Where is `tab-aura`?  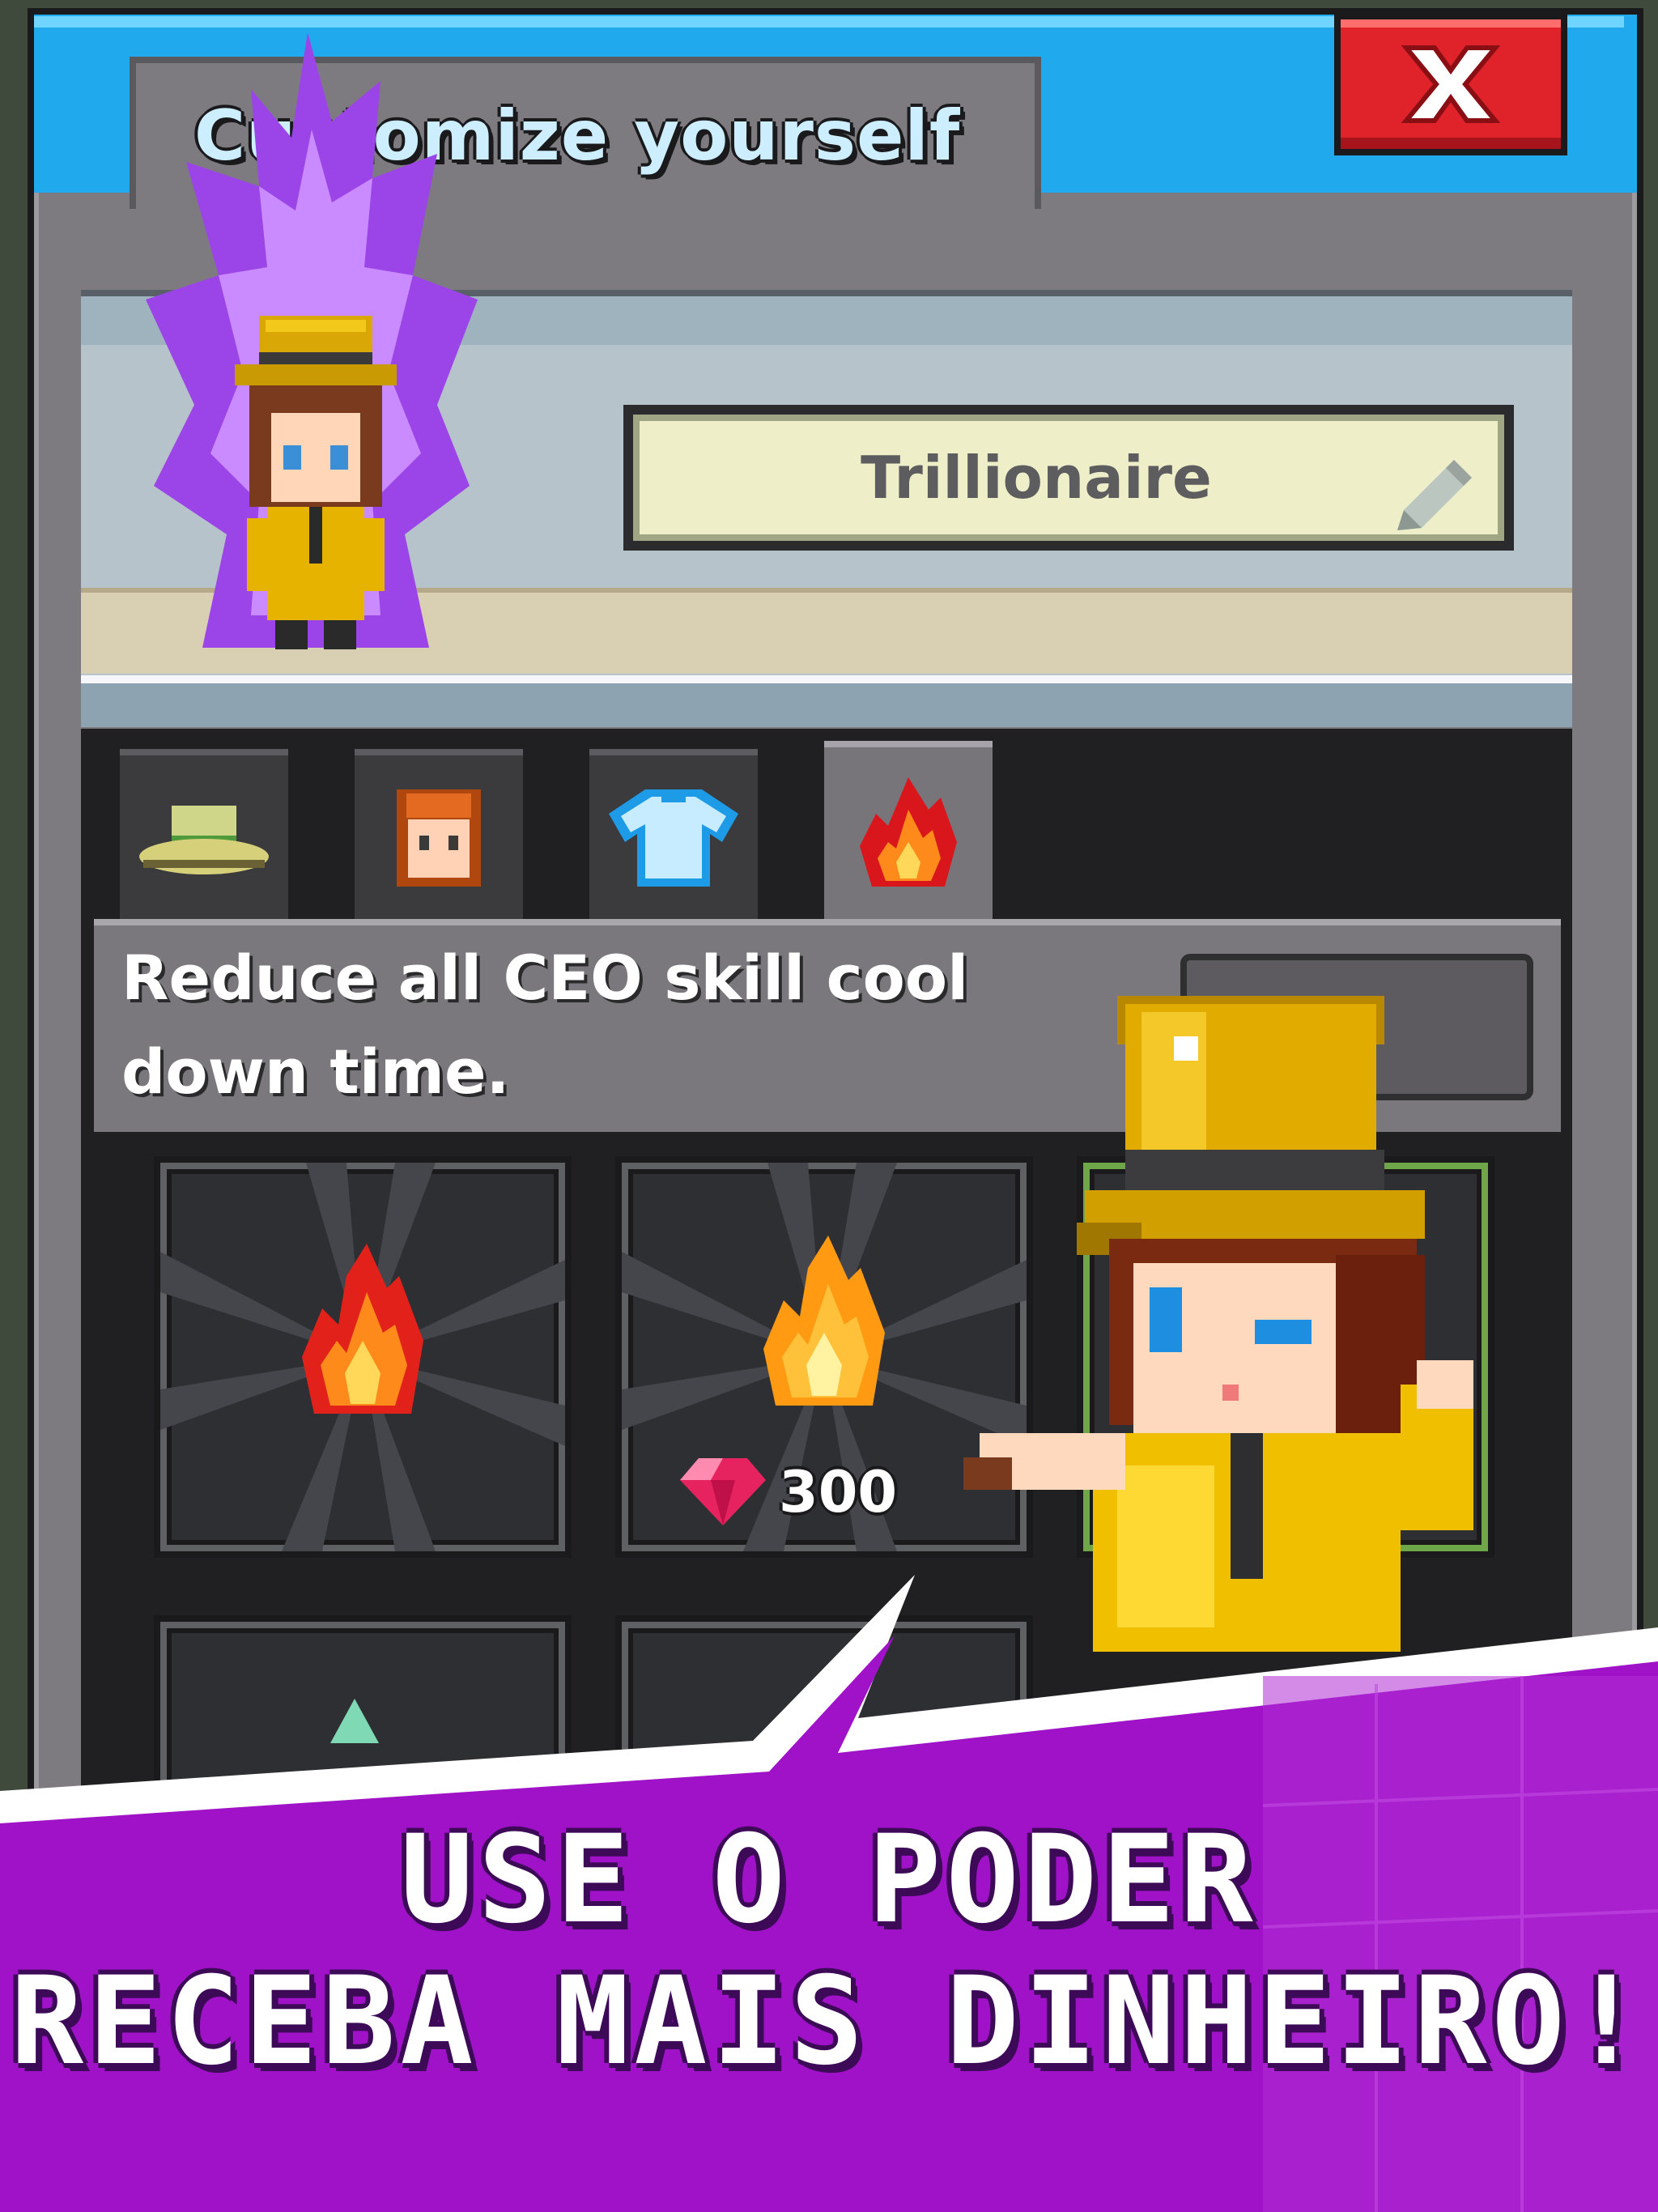 tab-aura is located at coordinates (908, 836).